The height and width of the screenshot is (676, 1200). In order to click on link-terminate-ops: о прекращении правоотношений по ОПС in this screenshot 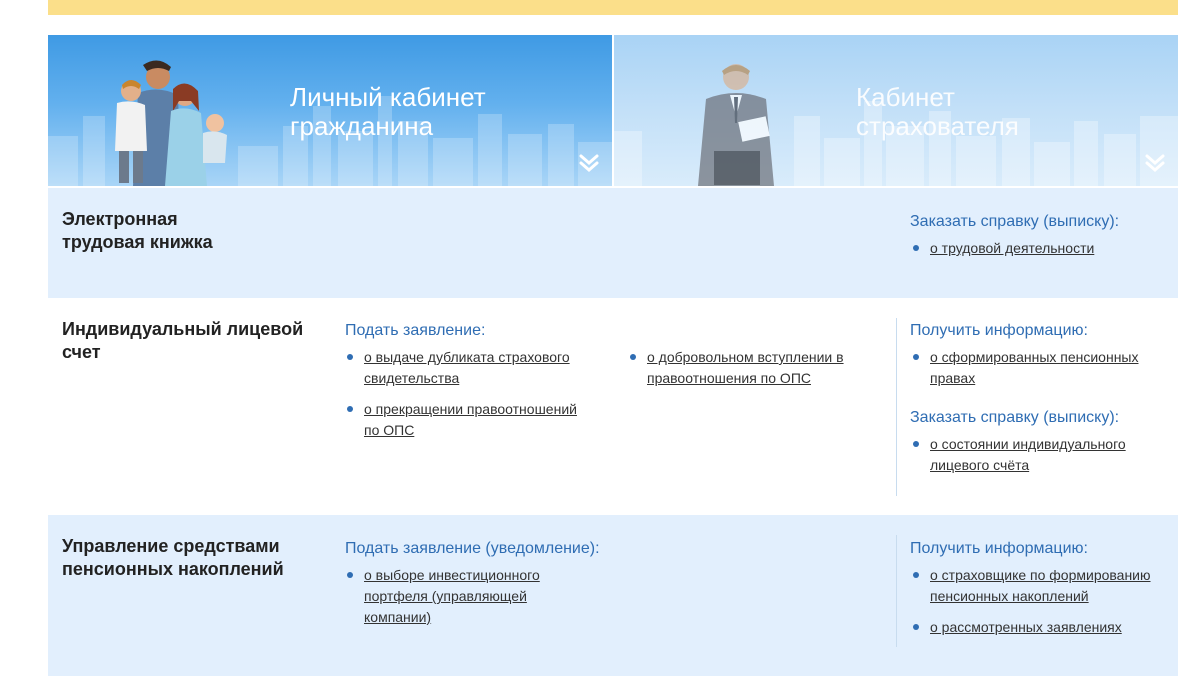, I will do `click(470, 419)`.